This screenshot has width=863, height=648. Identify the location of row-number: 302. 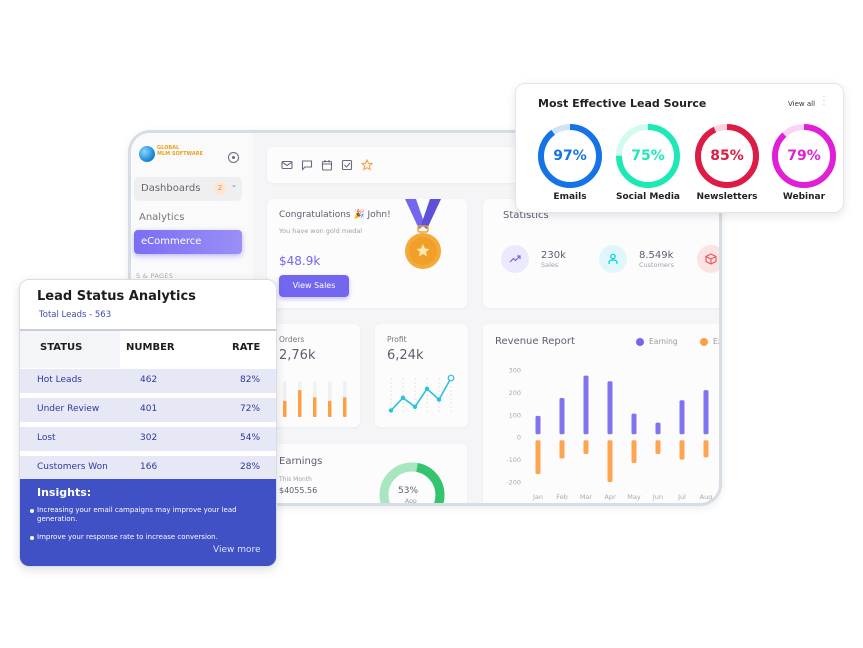
(149, 438).